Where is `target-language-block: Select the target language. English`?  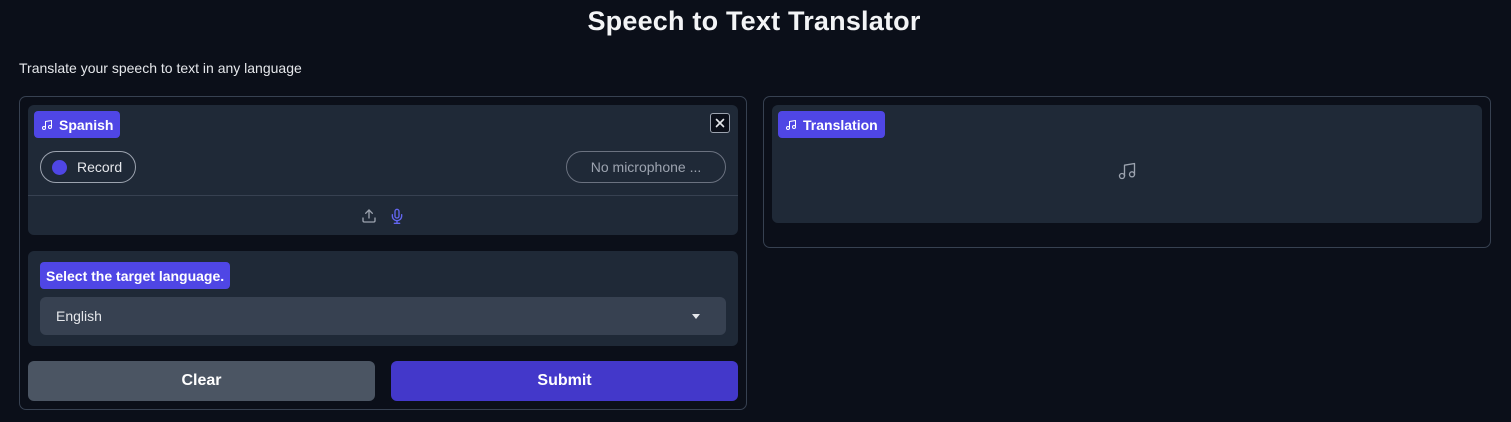 target-language-block: Select the target language. English is located at coordinates (383, 298).